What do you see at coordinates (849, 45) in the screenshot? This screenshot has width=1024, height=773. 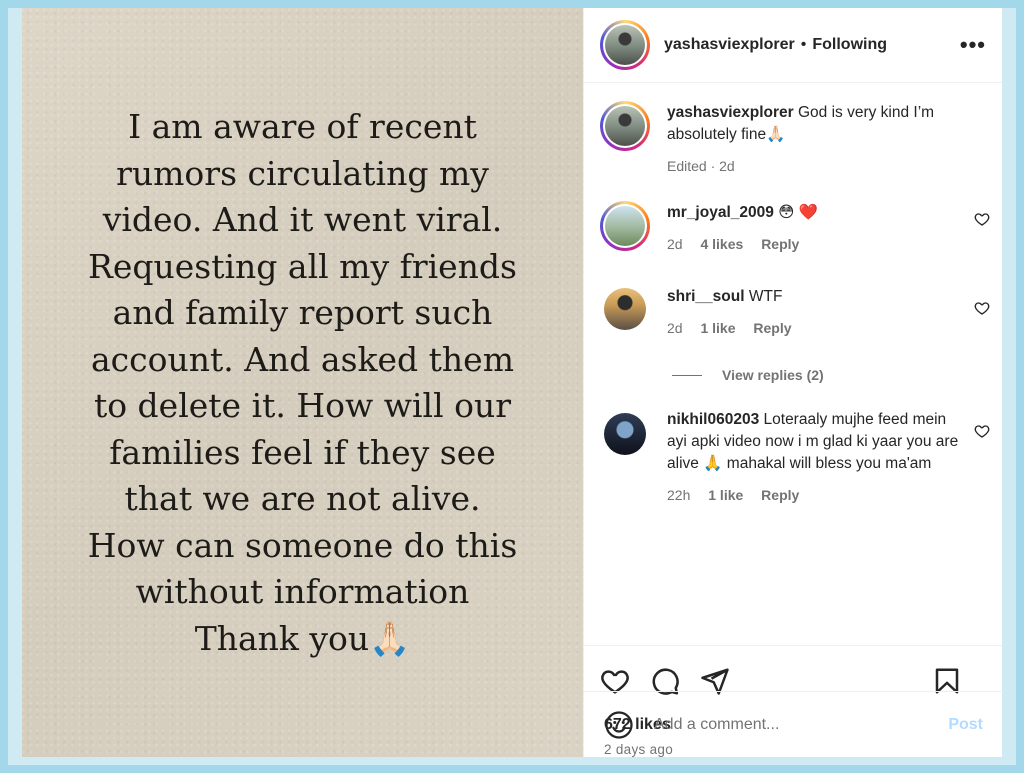 I see `following-button: Following` at bounding box center [849, 45].